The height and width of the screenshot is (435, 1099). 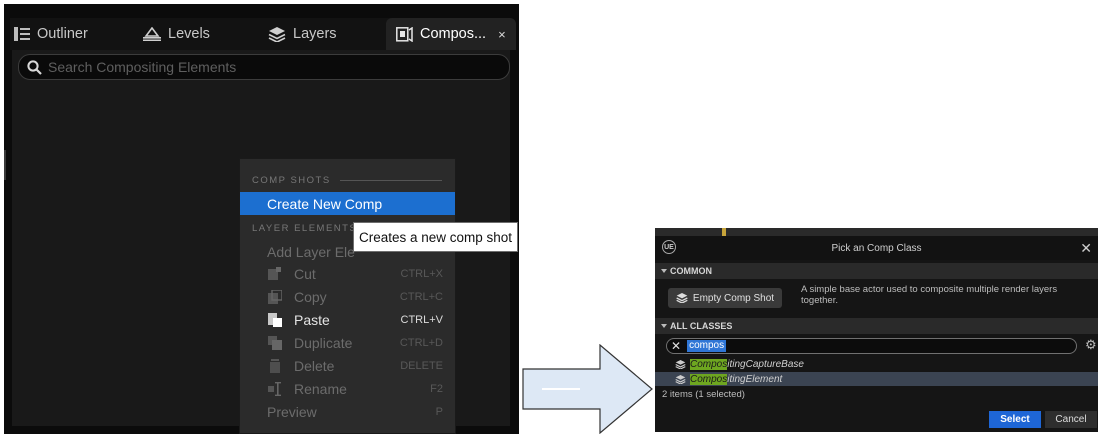 What do you see at coordinates (422, 320) in the screenshot?
I see `paste-shortcut: CTRL+V` at bounding box center [422, 320].